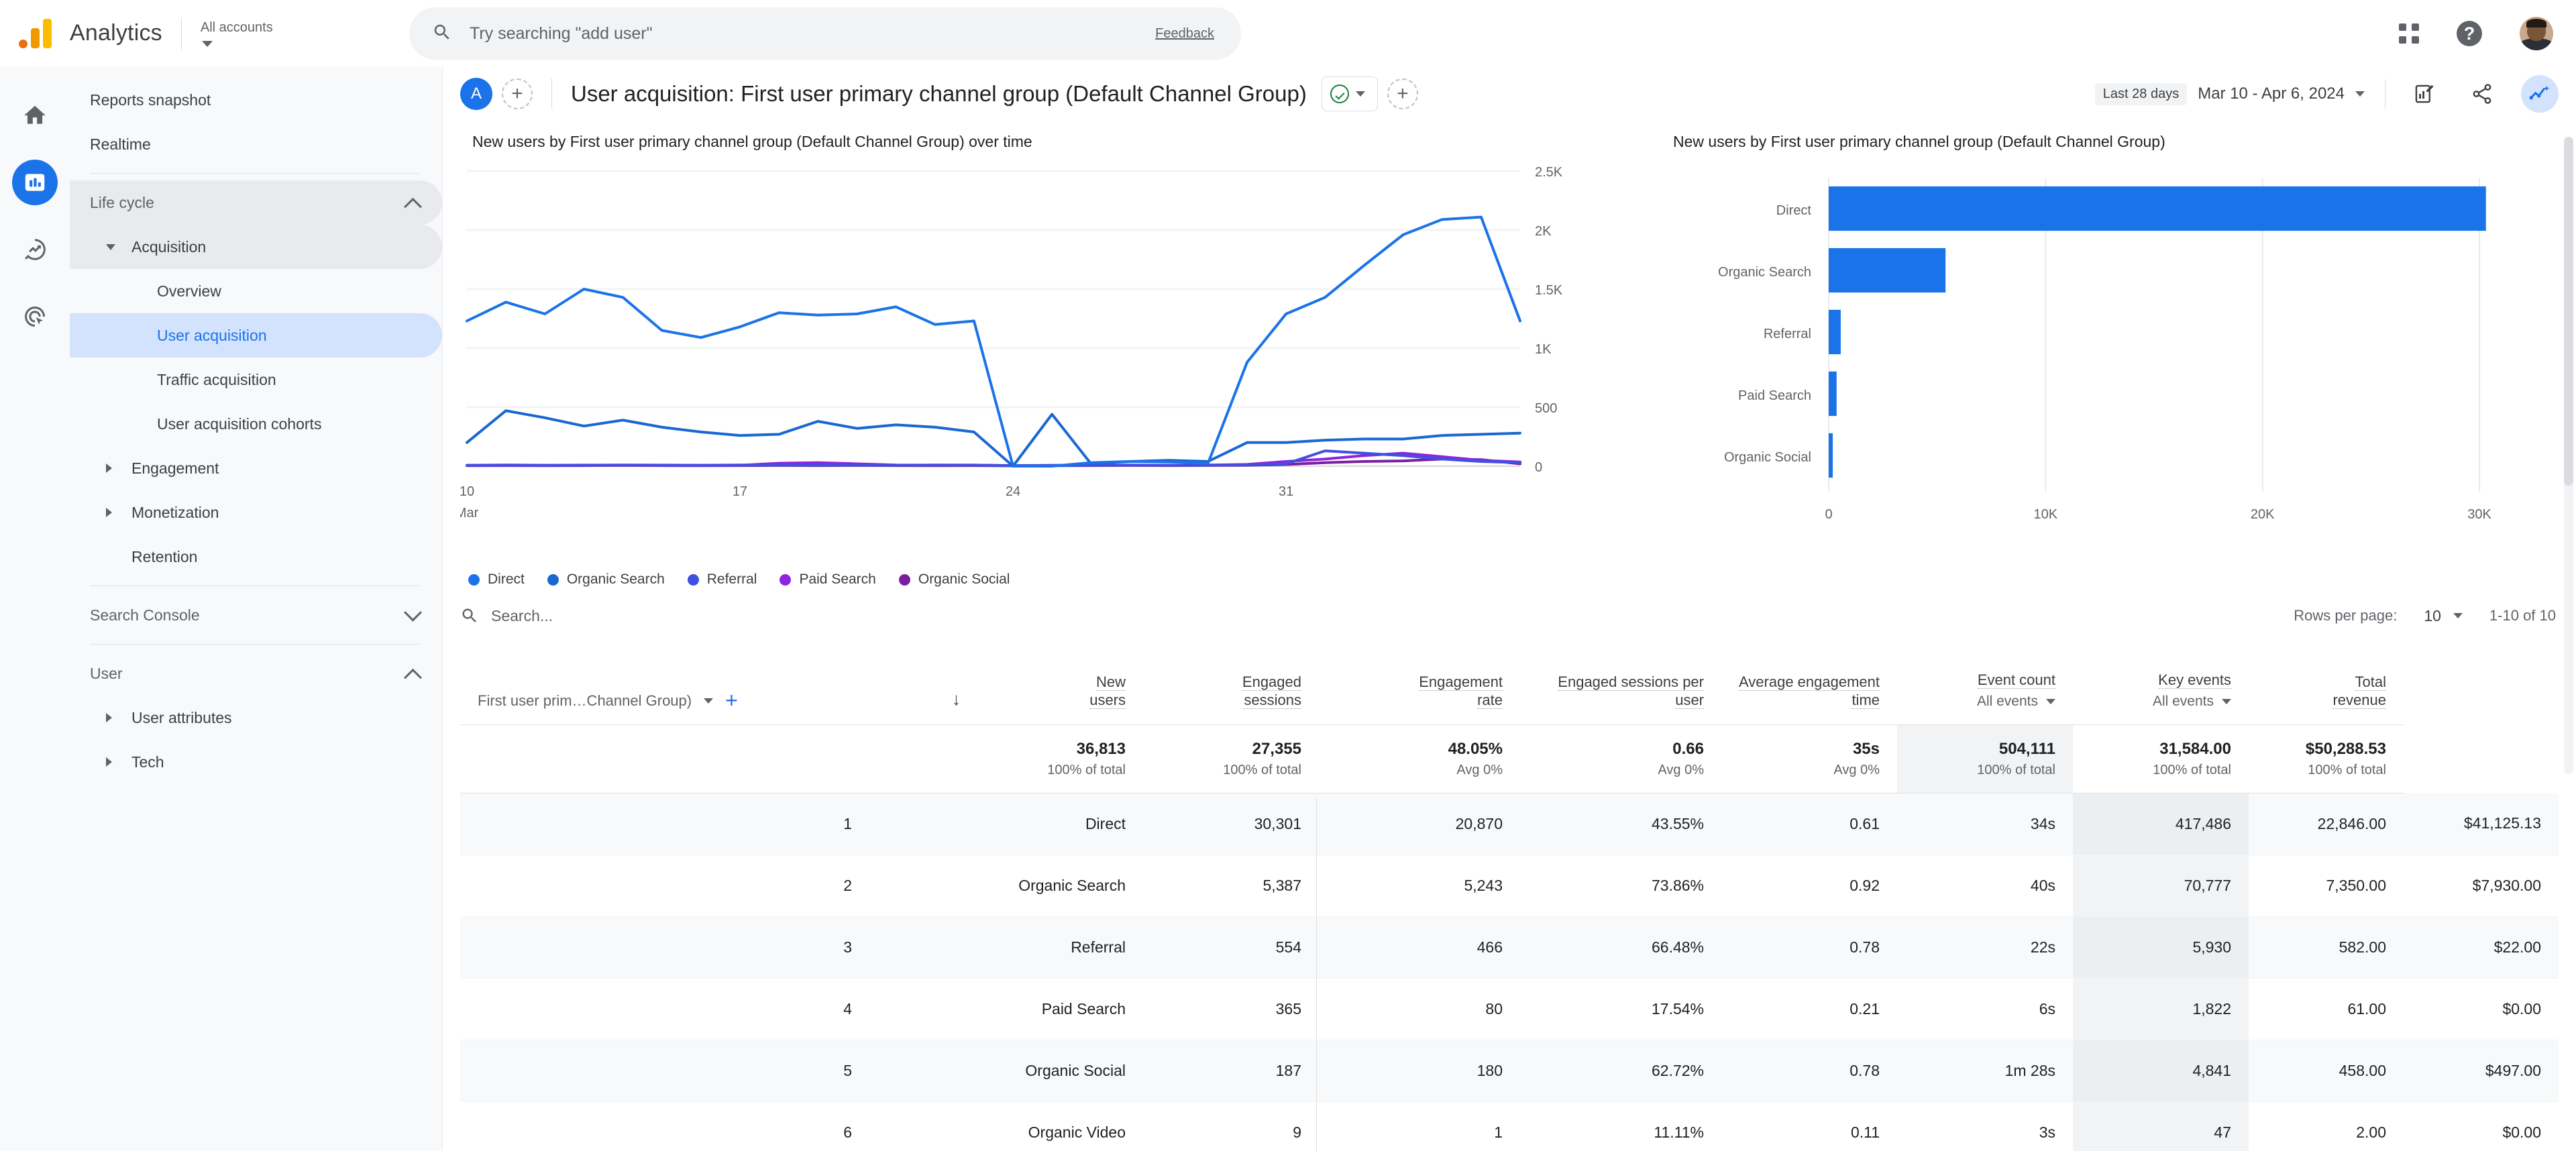  Describe the element at coordinates (1349, 94) in the screenshot. I see `report-saved-status` at that location.